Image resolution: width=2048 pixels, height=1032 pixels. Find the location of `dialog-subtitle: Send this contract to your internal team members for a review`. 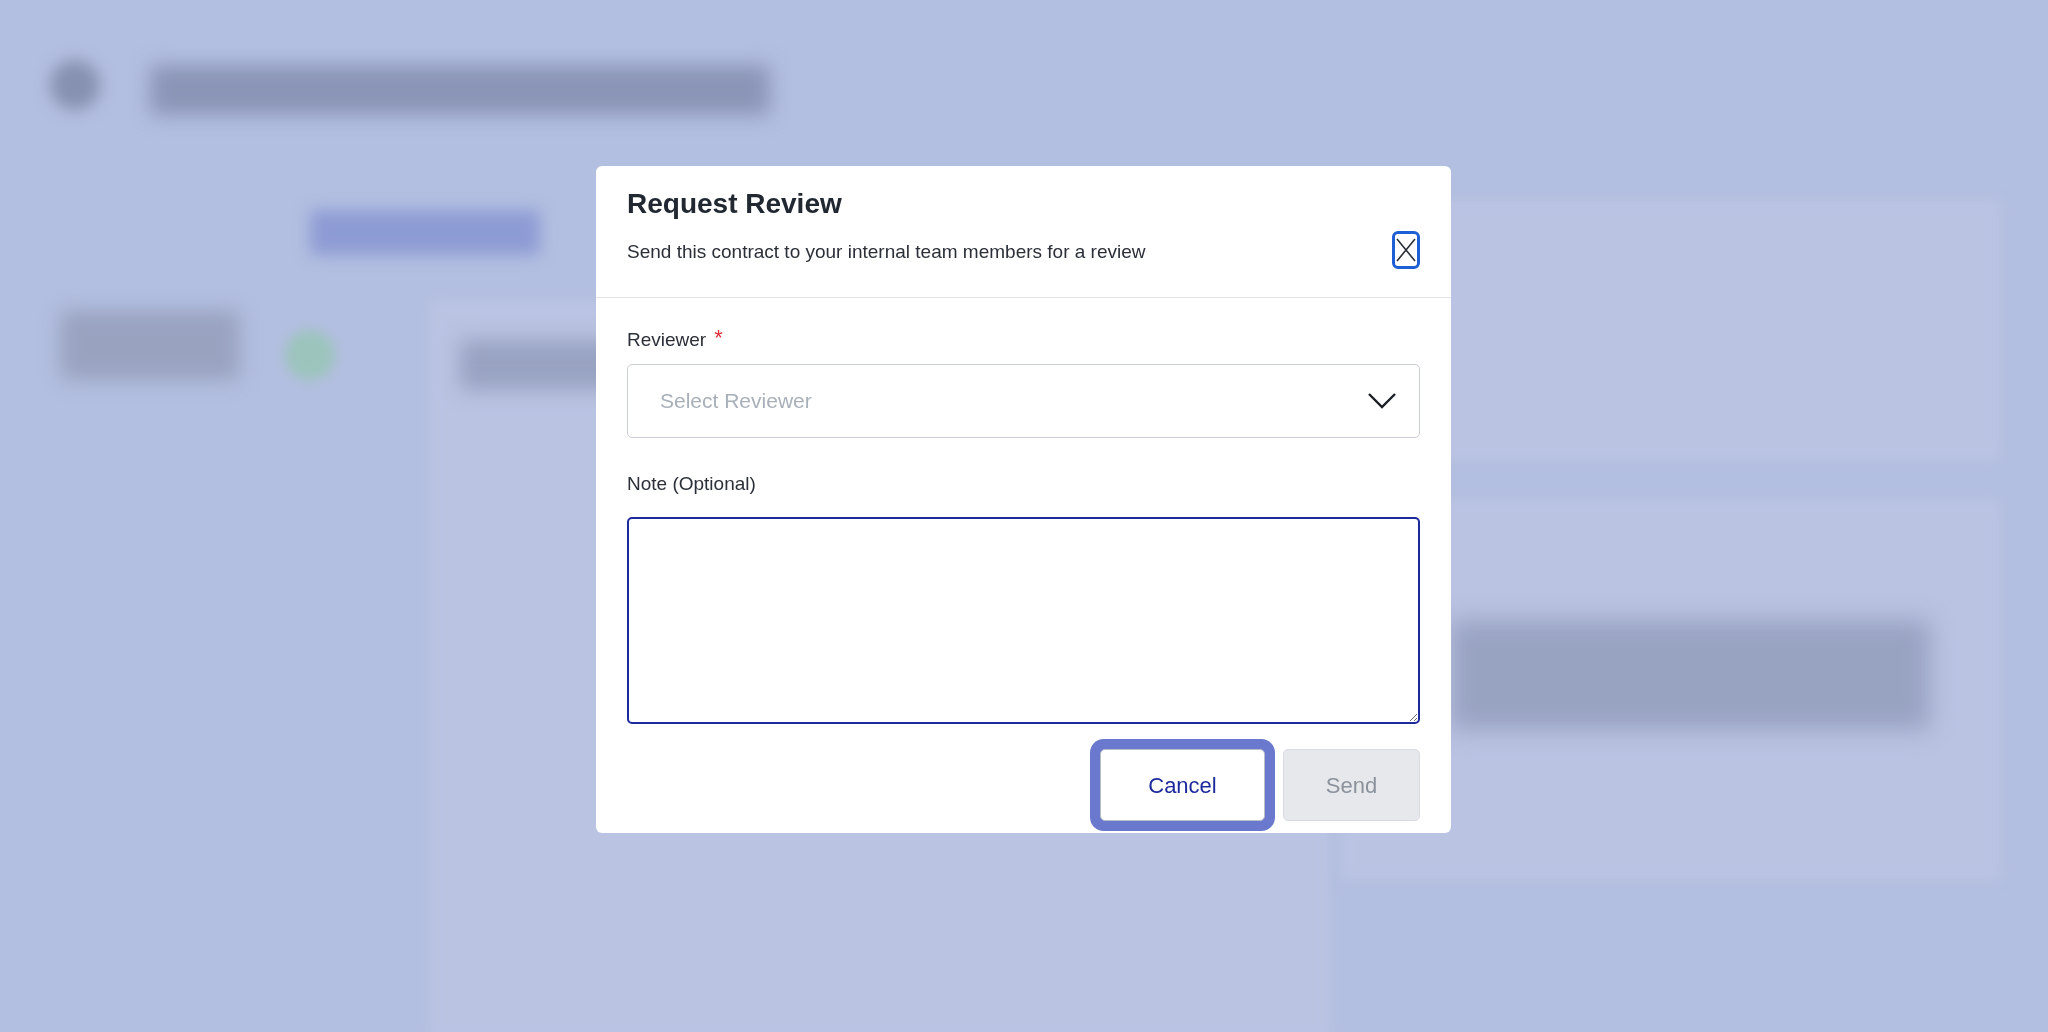

dialog-subtitle: Send this contract to your internal team members for a review is located at coordinates (886, 252).